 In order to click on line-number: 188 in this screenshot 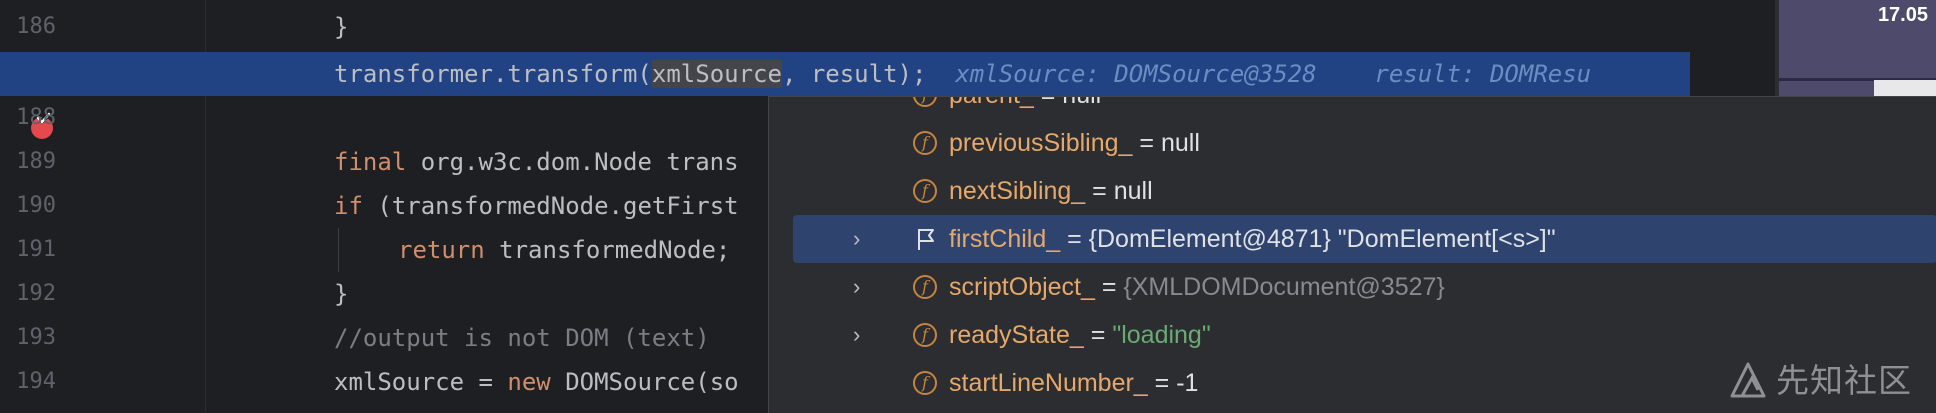, I will do `click(36, 117)`.